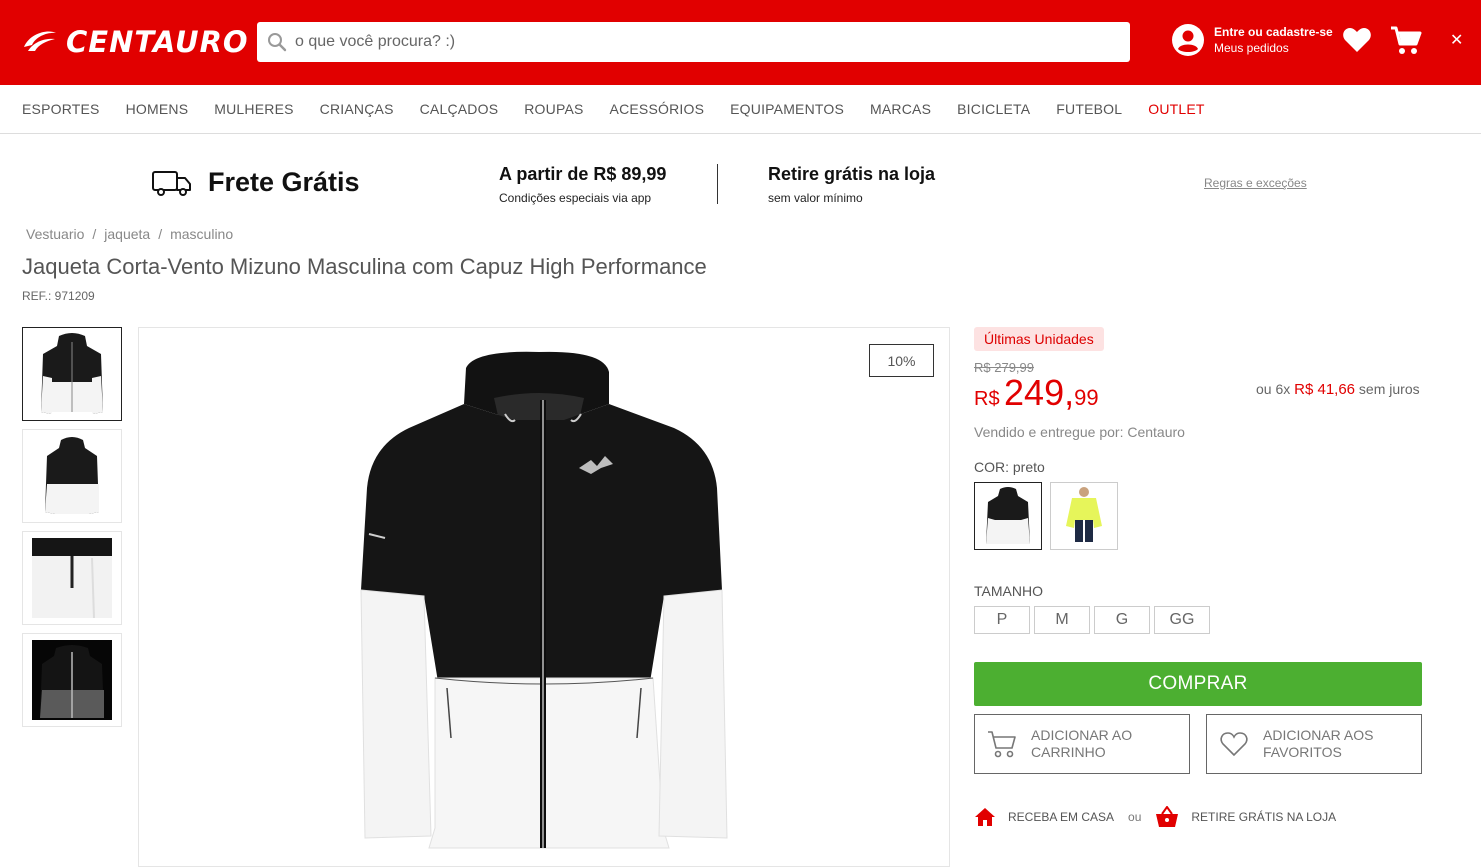  I want to click on size-label: TAMANHO, so click(1008, 591).